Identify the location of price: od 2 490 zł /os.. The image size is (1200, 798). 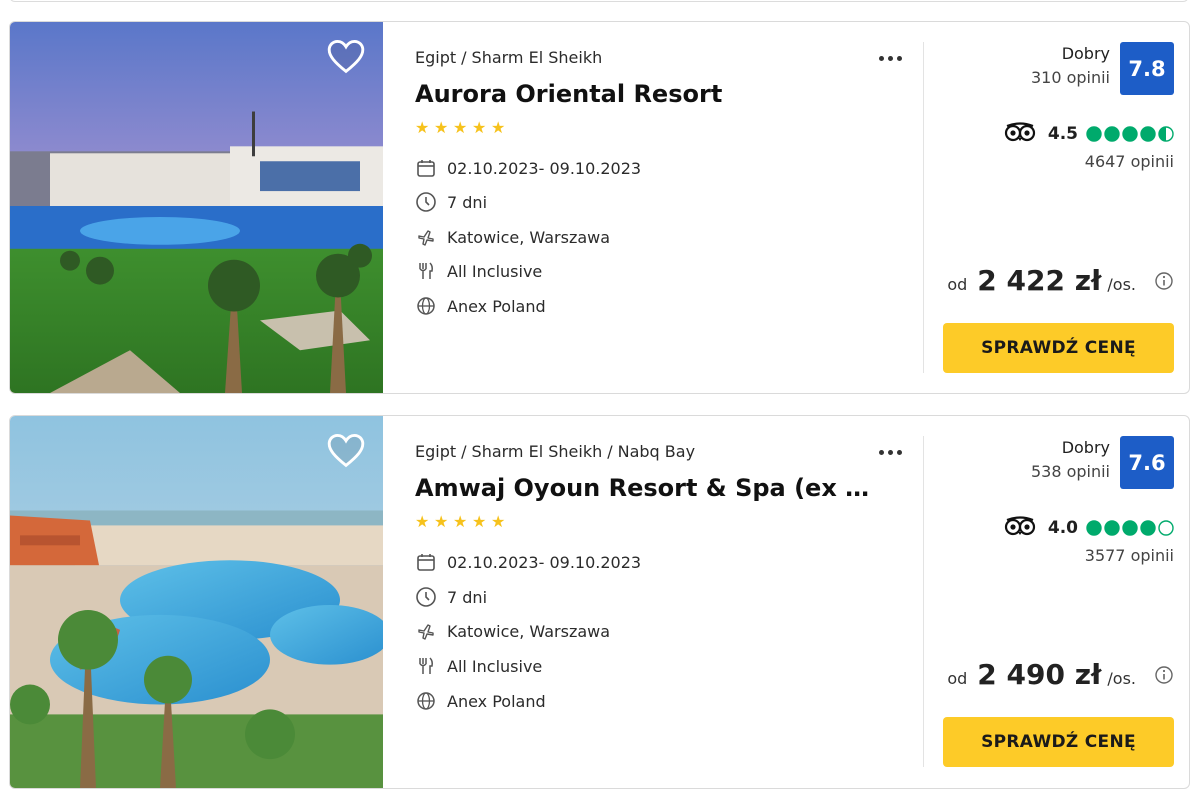
(1060, 674).